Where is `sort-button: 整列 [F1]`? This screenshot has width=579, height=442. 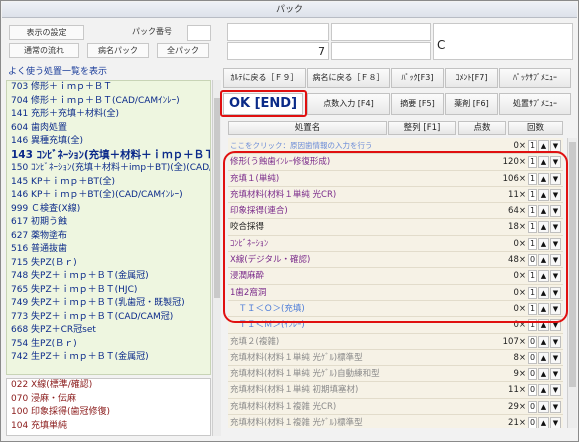
sort-button: 整列 [F1] is located at coordinates (422, 128).